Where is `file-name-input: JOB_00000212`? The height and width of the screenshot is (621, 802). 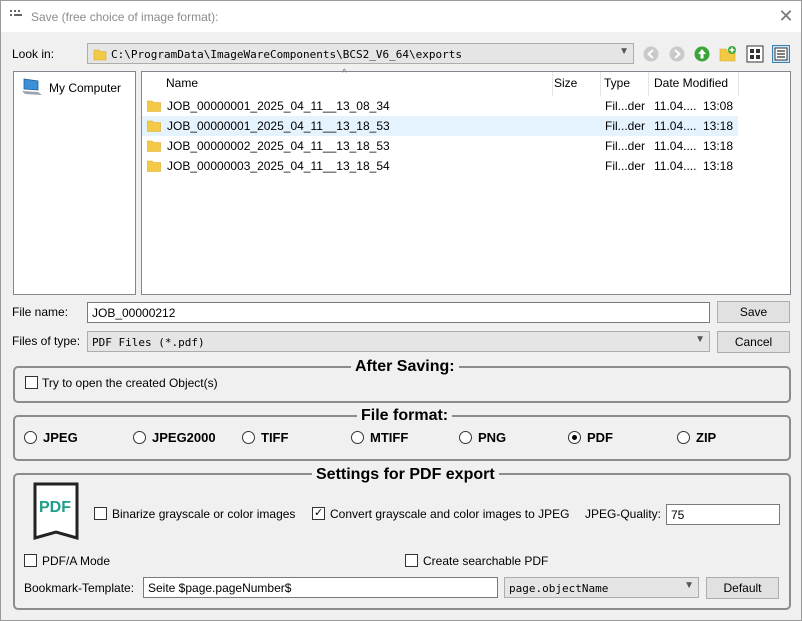 file-name-input: JOB_00000212 is located at coordinates (398, 312).